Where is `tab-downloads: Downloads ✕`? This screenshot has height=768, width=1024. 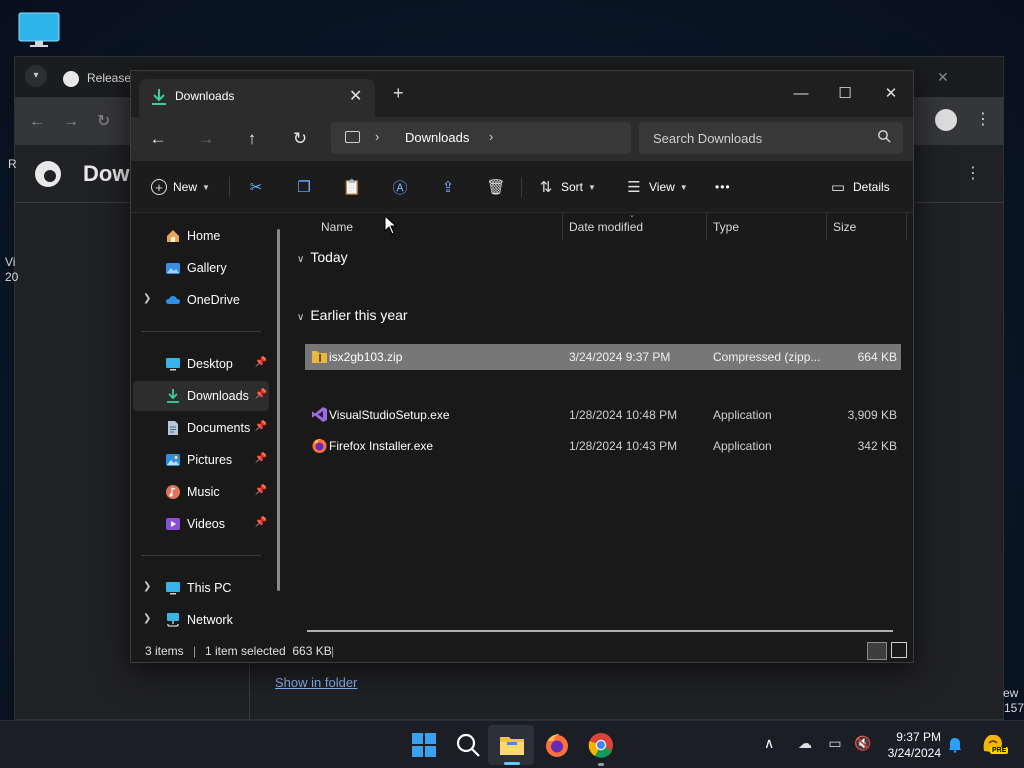 tab-downloads: Downloads ✕ is located at coordinates (257, 98).